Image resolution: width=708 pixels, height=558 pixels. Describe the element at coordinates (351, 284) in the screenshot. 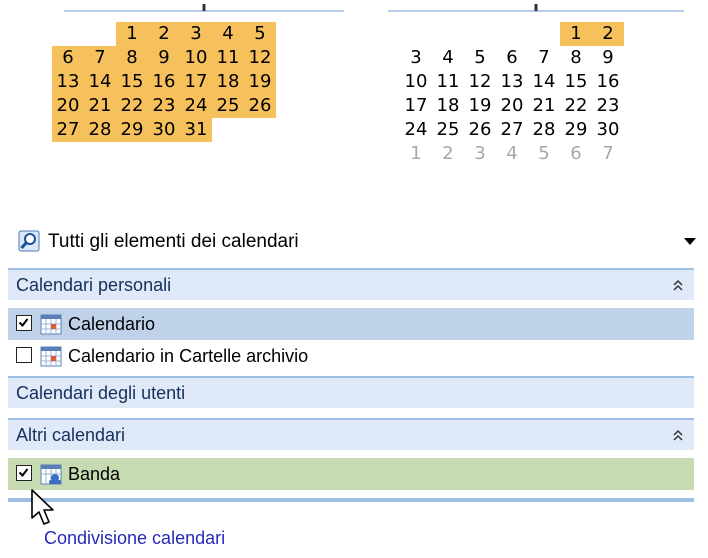

I see `section-personal-calendars: Calendari personali` at that location.